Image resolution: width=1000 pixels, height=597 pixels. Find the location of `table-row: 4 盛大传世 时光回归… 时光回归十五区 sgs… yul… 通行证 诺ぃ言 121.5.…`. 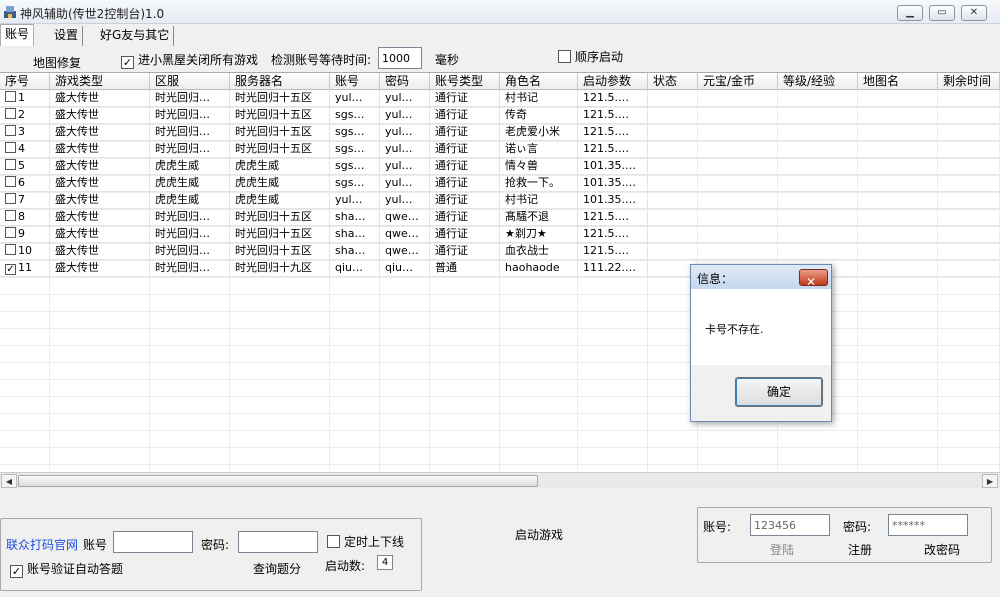

table-row: 4 盛大传世 时光回归… 时光回归十五区 sgs… yul… 通行证 诺ぃ言 121.5.… is located at coordinates (500, 149).